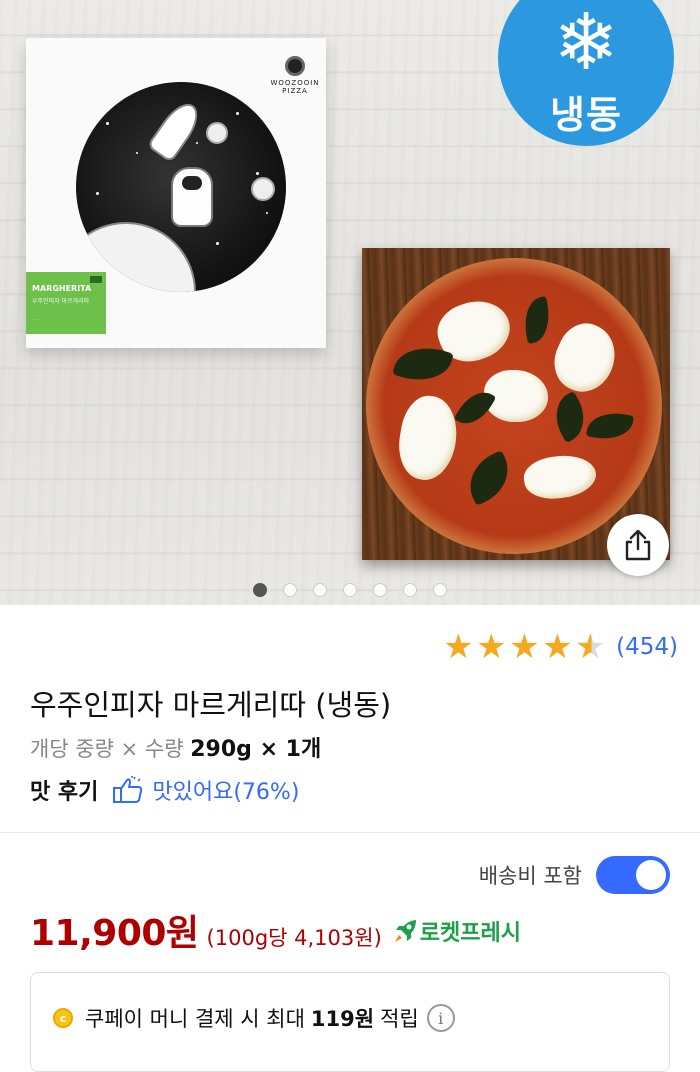 Image resolution: width=700 pixels, height=1072 pixels. Describe the element at coordinates (342, 1019) in the screenshot. I see `cashback-amount: 119원` at that location.